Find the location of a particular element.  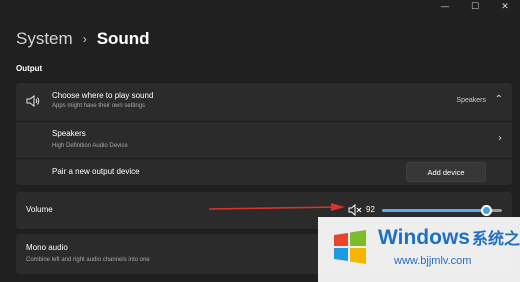

watermark-brand-name: Windows is located at coordinates (424, 237).